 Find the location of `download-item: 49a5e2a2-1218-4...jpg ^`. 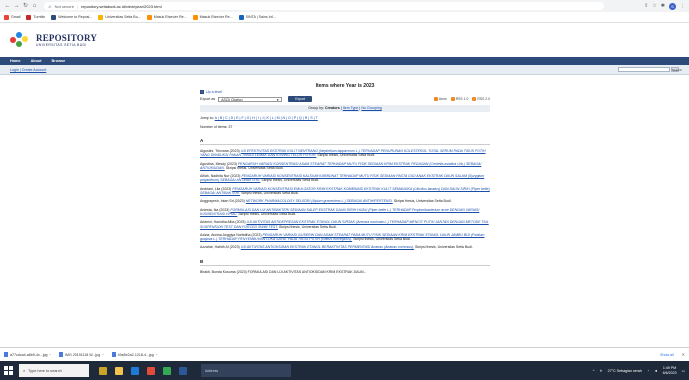

download-item: 49a5e2a2-1218-4...jpg ^ is located at coordinates (134, 354).